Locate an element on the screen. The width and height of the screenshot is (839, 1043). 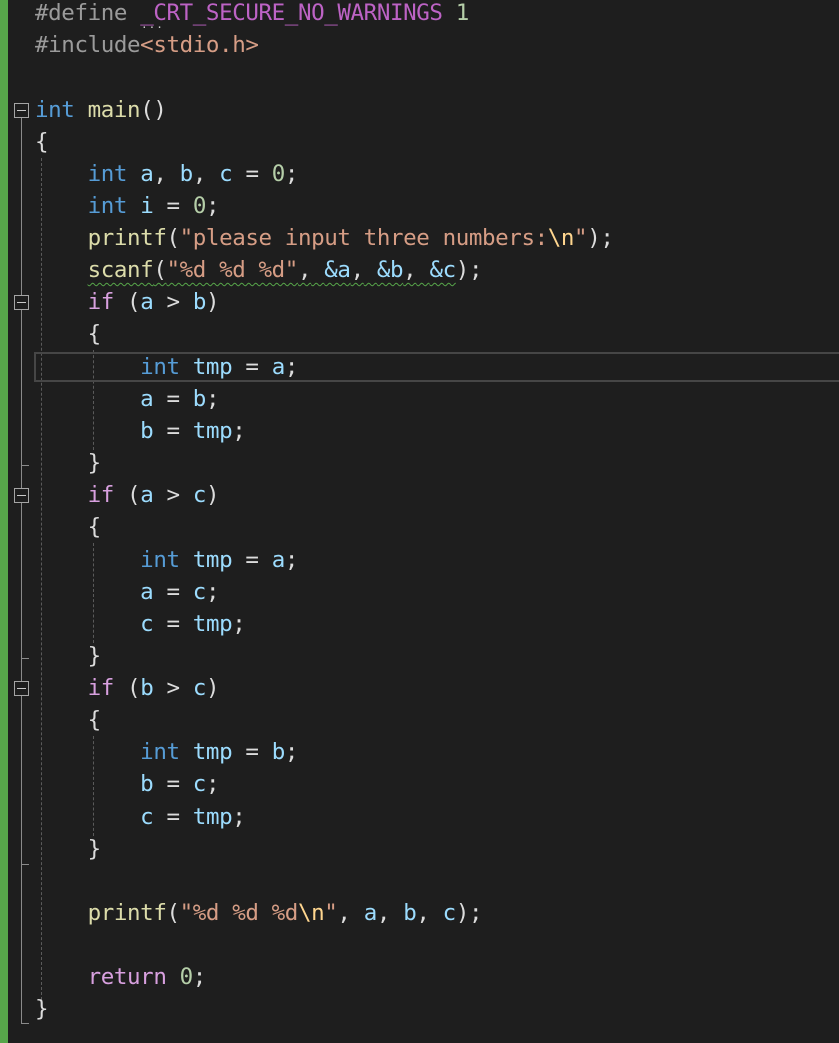
code-line-2: #include<stdio.h> is located at coordinates (147, 45).